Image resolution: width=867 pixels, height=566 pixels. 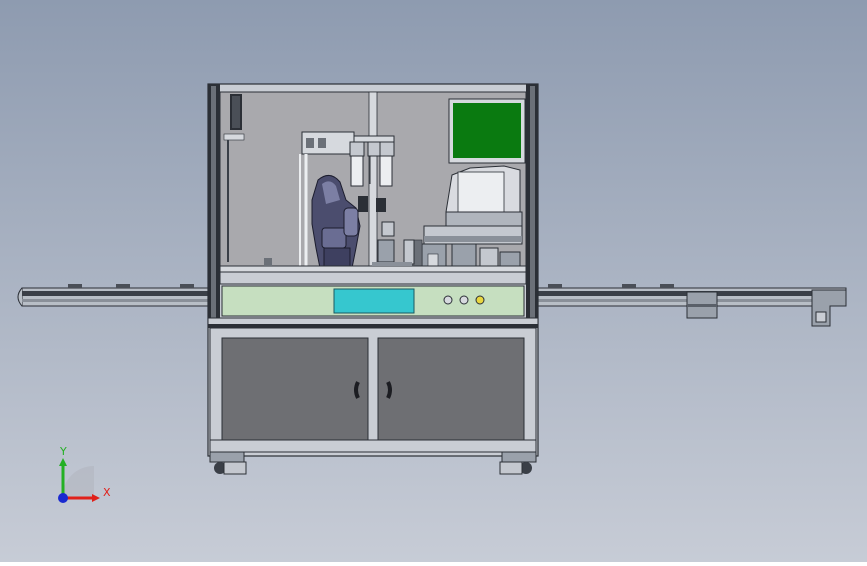 What do you see at coordinates (63, 451) in the screenshot?
I see `y-axis-label: Y` at bounding box center [63, 451].